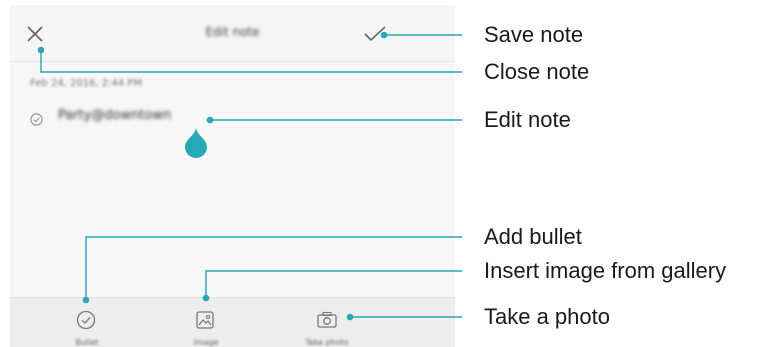 This screenshot has width=765, height=347. What do you see at coordinates (534, 34) in the screenshot?
I see `callout-save-note: Save note` at bounding box center [534, 34].